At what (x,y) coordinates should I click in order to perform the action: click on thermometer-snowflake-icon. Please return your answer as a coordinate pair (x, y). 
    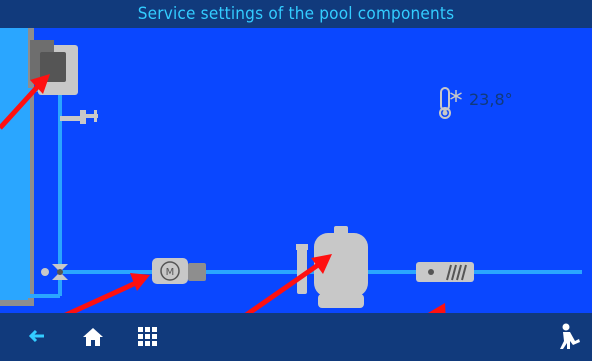
    Looking at the image, I should click on (450, 103).